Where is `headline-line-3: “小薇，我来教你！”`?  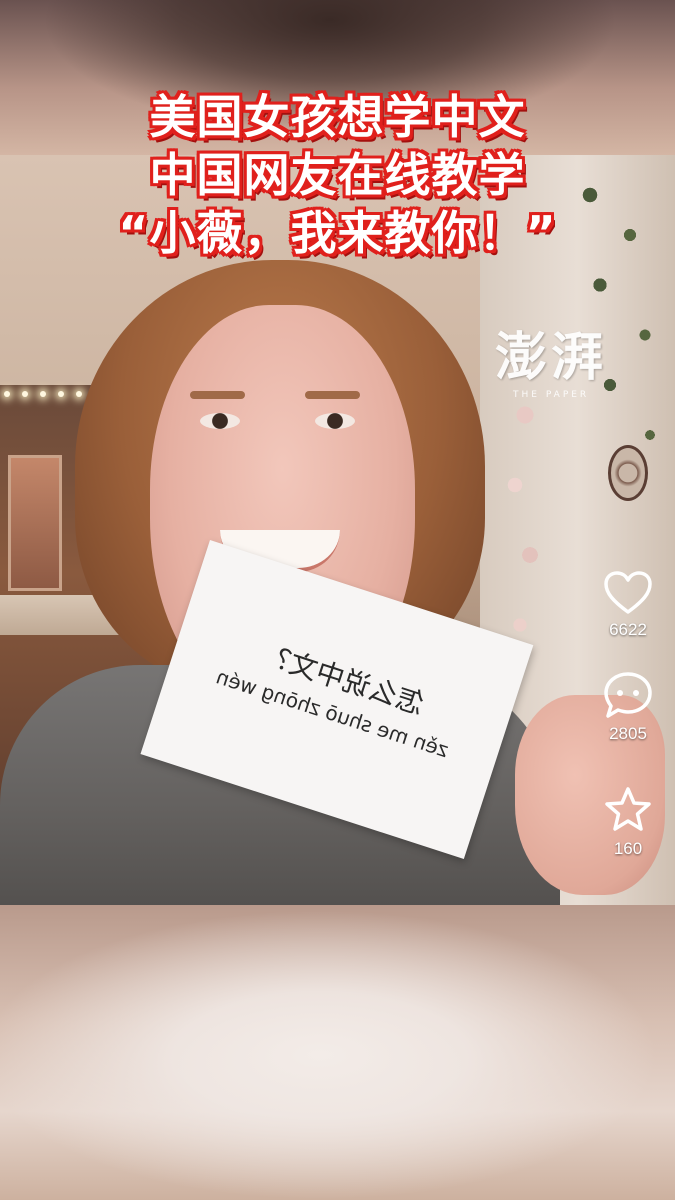 headline-line-3: “小薇，我来教你！” is located at coordinates (337, 233).